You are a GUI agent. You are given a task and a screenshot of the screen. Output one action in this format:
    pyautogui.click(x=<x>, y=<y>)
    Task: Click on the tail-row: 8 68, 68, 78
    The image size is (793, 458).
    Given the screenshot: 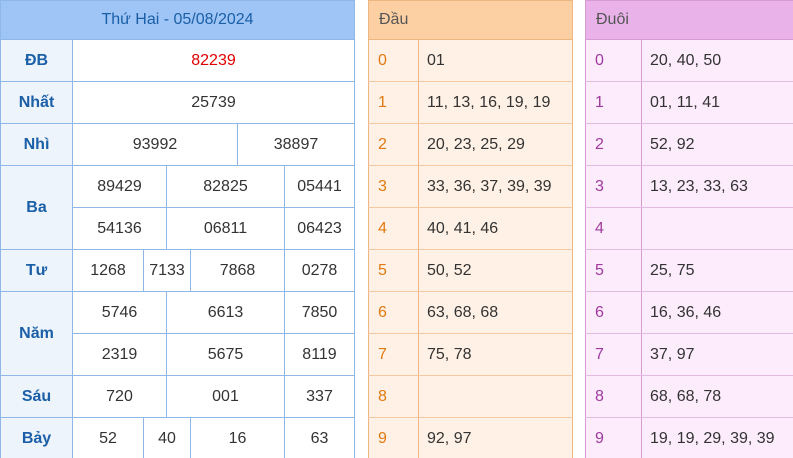 What is the action you would take?
    pyautogui.click(x=689, y=396)
    